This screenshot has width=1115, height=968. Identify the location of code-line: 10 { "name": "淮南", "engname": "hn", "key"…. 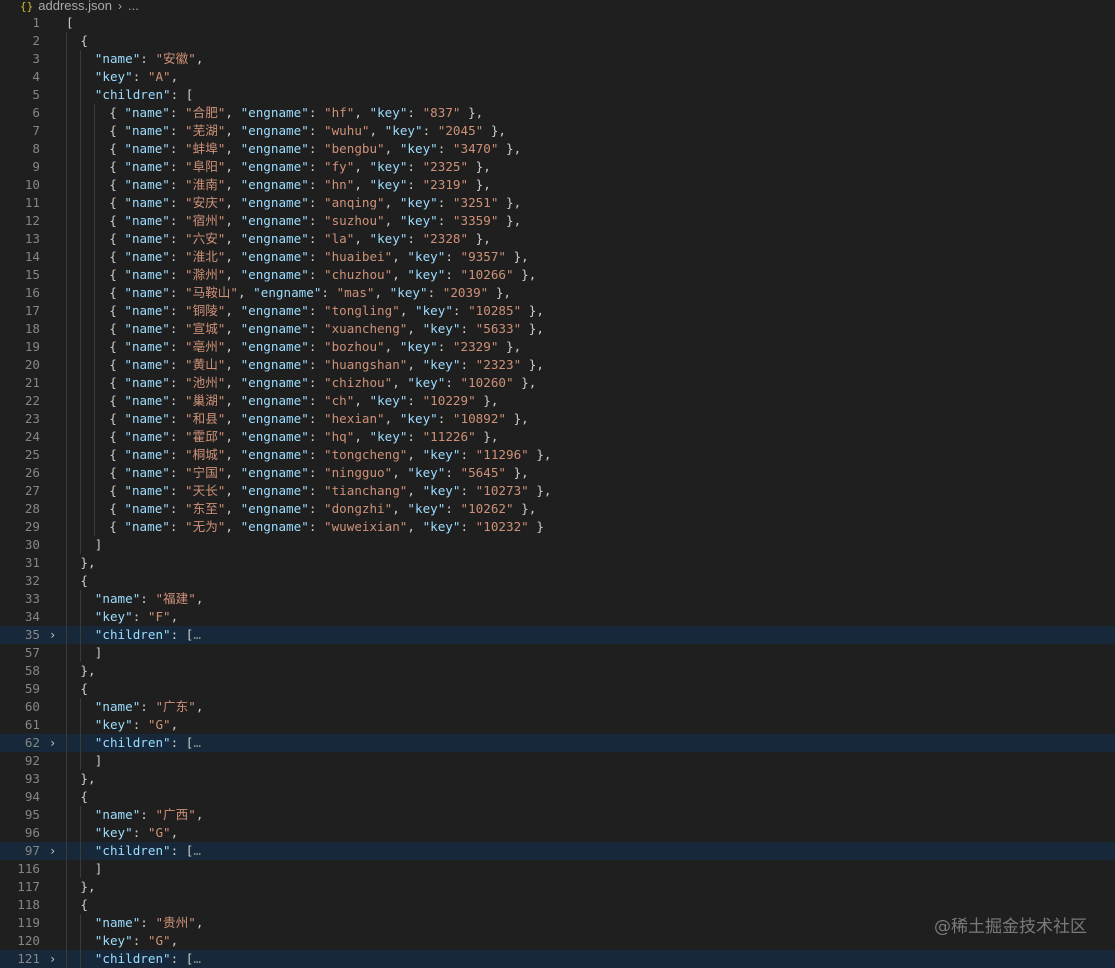
(557, 185).